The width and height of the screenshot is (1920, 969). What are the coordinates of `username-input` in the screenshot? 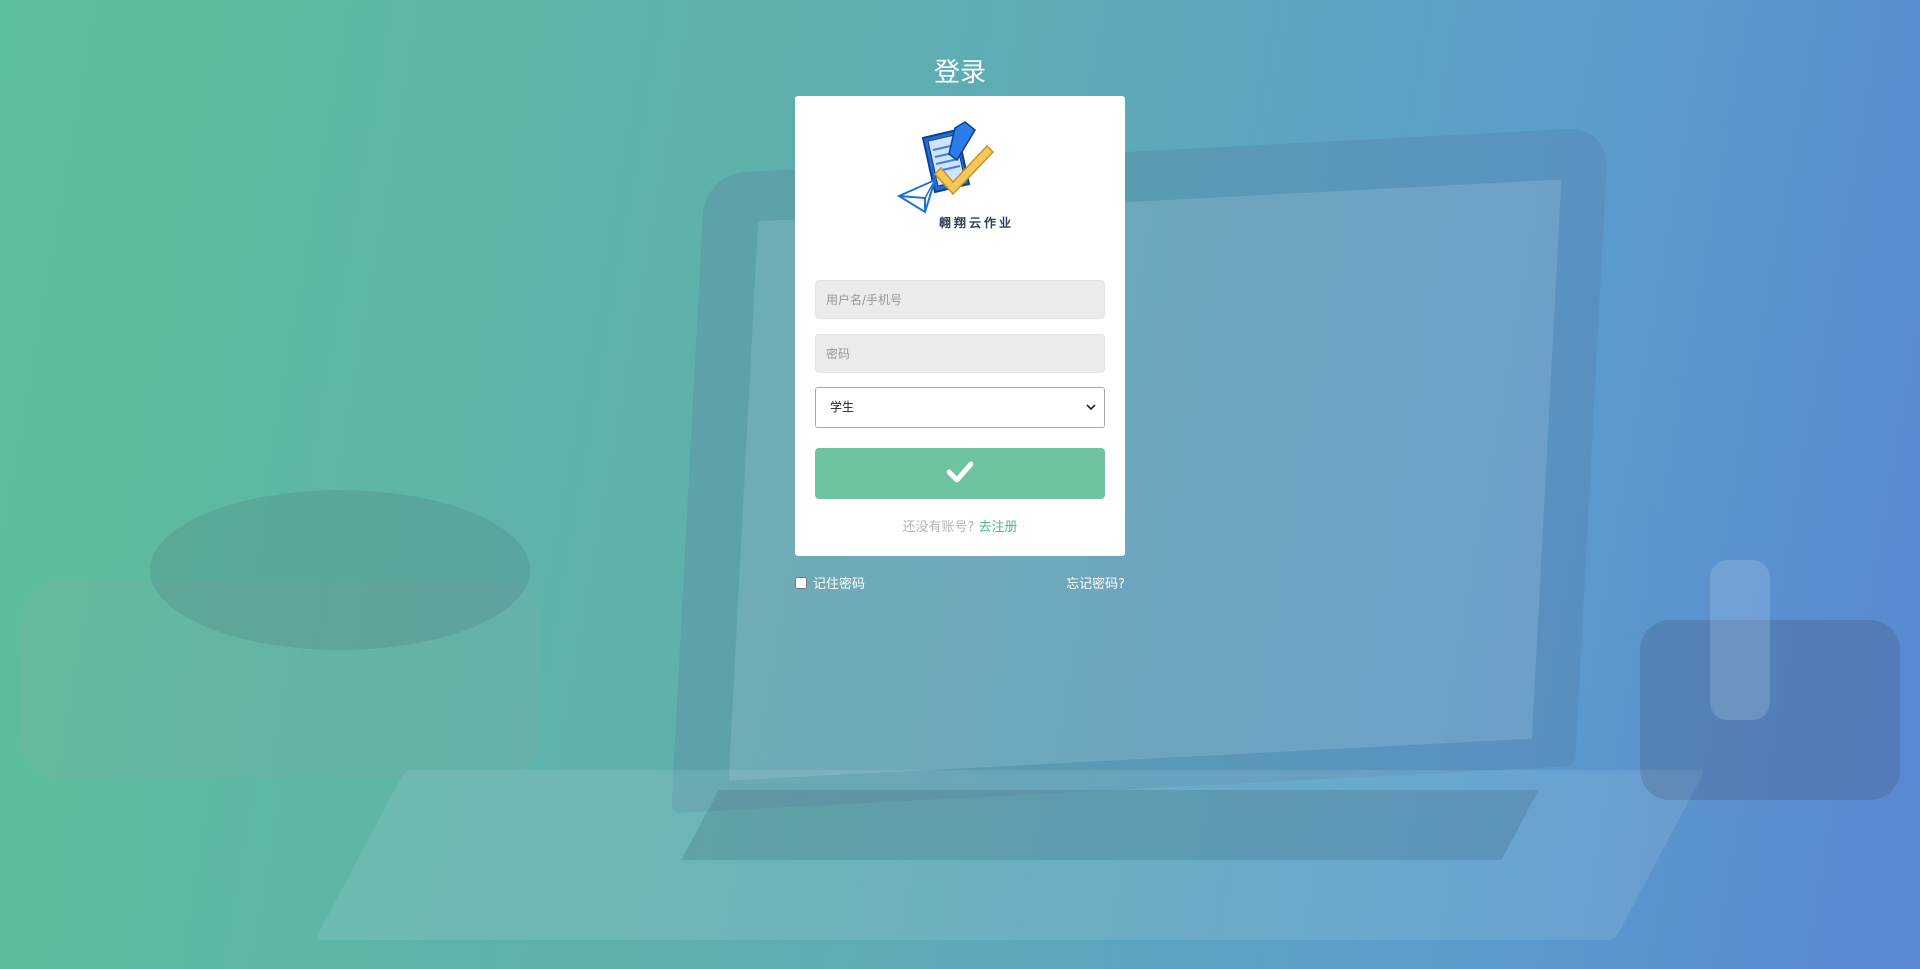 It's located at (960, 299).